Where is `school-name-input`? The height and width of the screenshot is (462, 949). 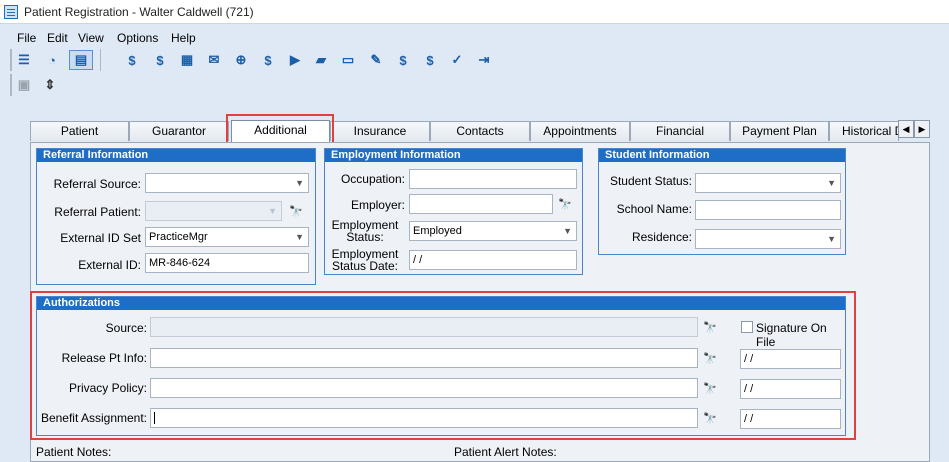
school-name-input is located at coordinates (768, 210).